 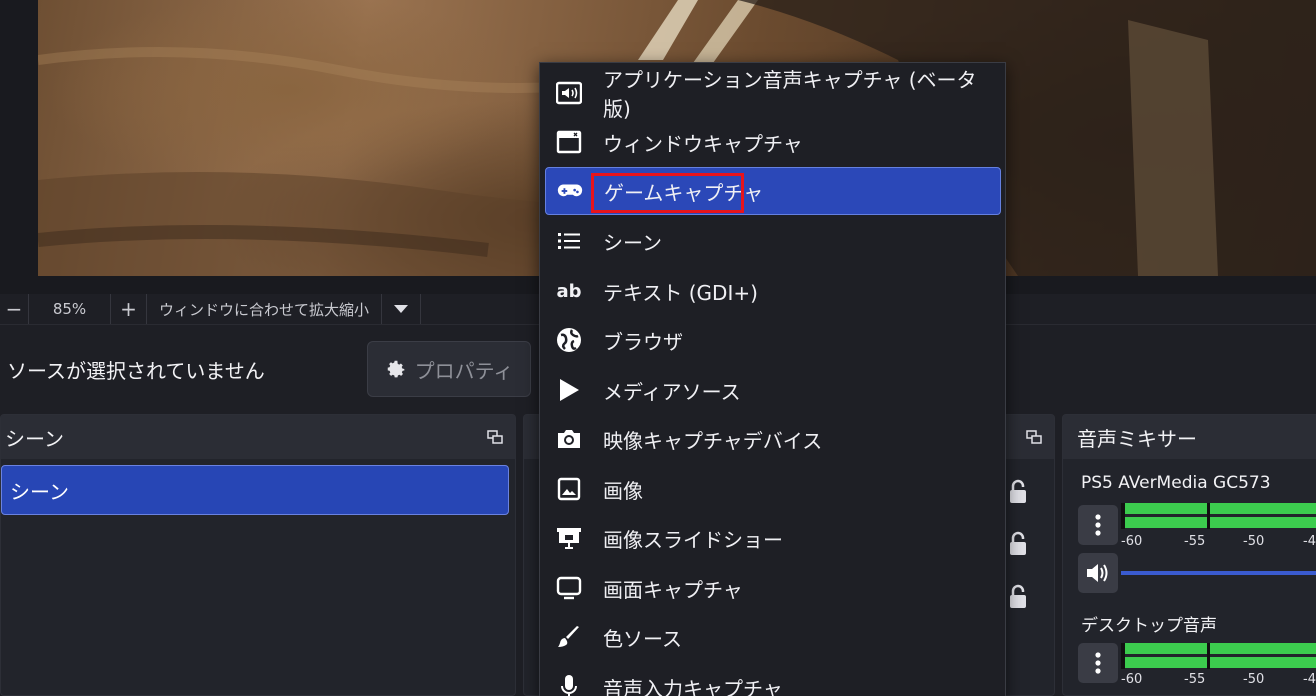 I want to click on zoom-level: 85%, so click(x=69, y=309).